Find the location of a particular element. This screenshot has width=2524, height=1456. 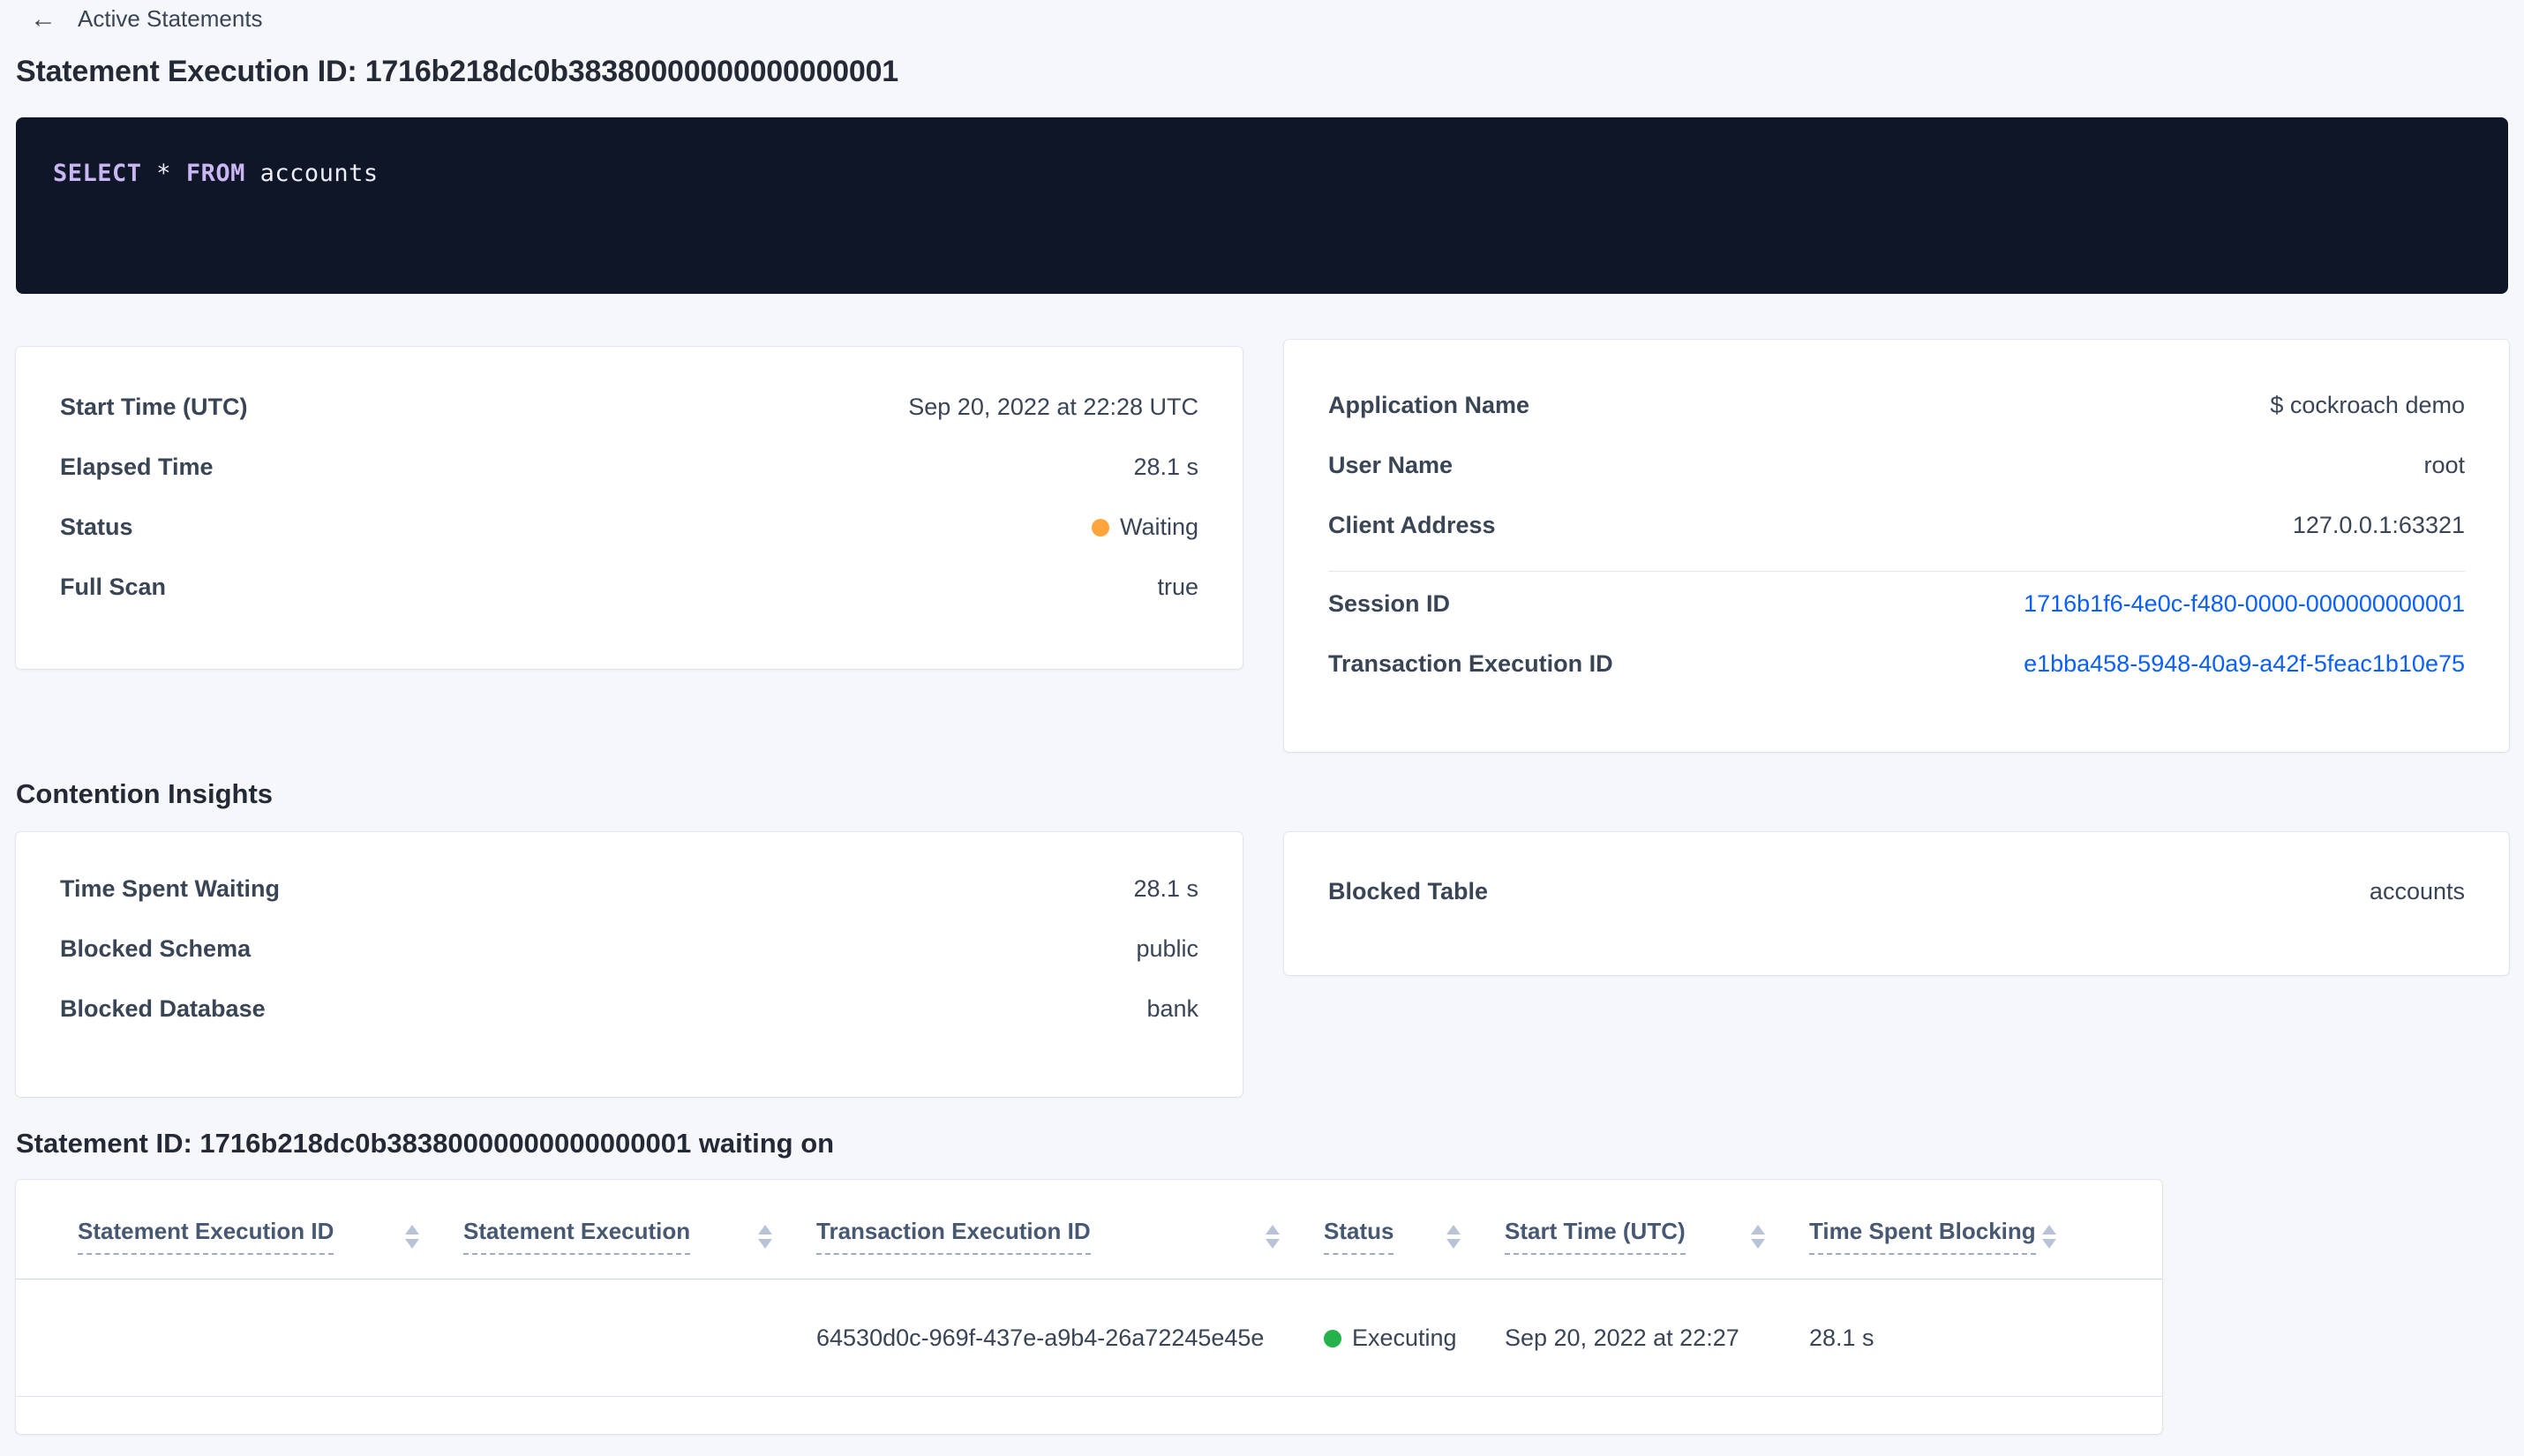

kv-value: accounts is located at coordinates (2417, 890).